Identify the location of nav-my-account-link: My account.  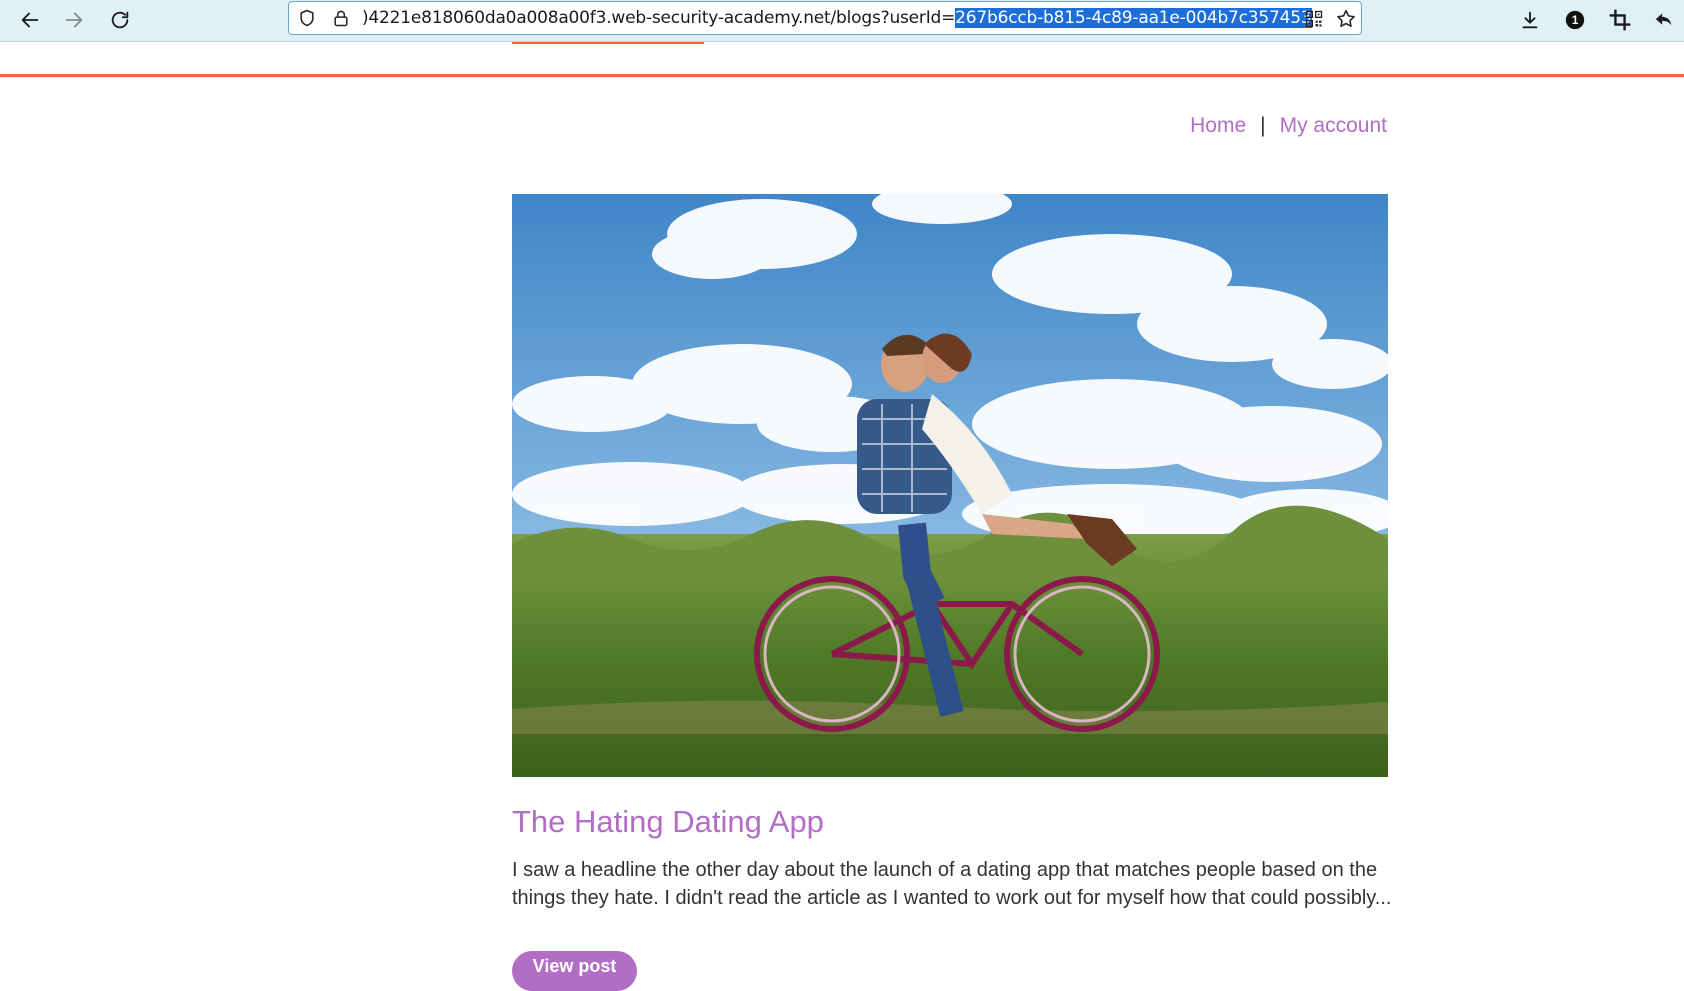
(1333, 126).